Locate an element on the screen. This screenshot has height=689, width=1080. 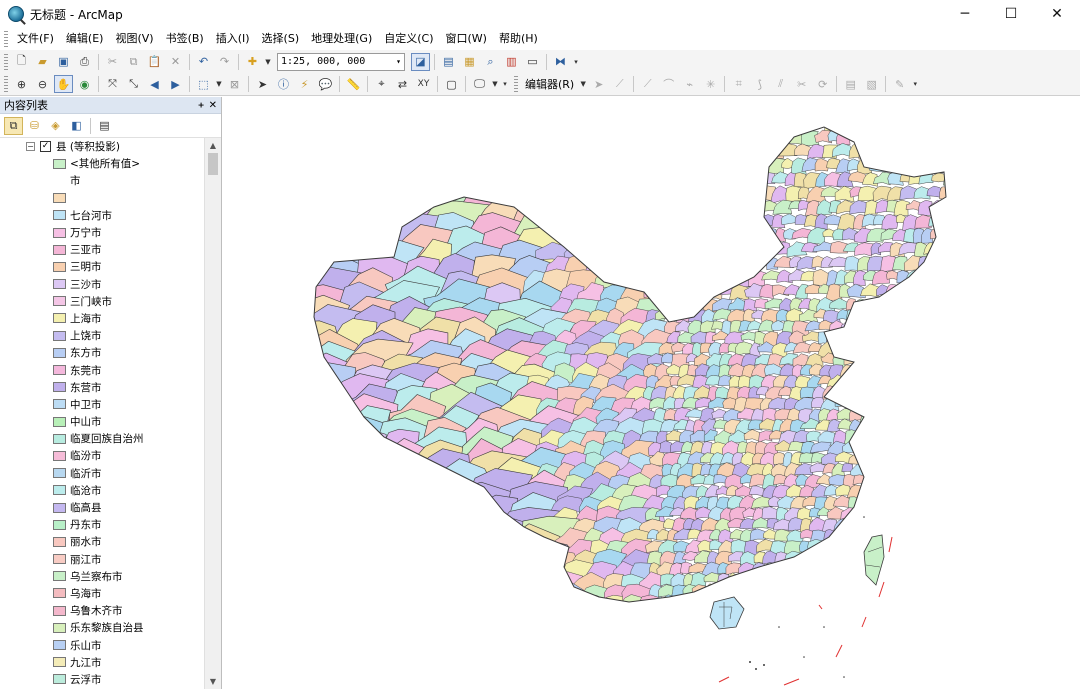
legend-item: 临沂市 is located at coordinates (101, 473).